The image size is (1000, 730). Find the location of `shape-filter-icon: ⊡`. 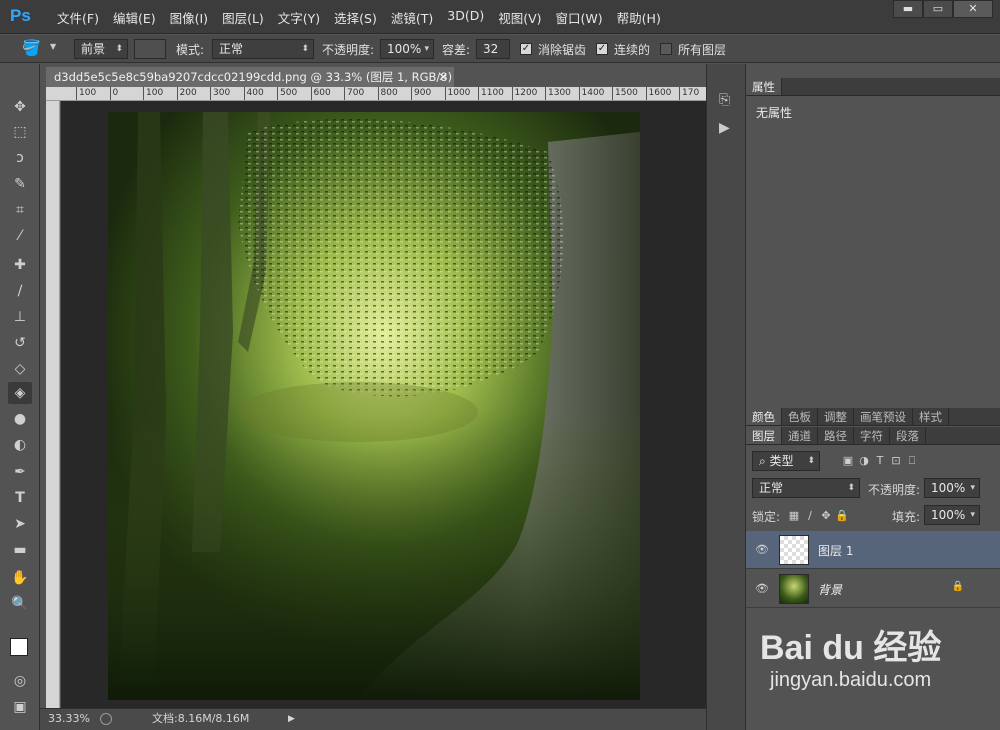

shape-filter-icon: ⊡ is located at coordinates (896, 460).